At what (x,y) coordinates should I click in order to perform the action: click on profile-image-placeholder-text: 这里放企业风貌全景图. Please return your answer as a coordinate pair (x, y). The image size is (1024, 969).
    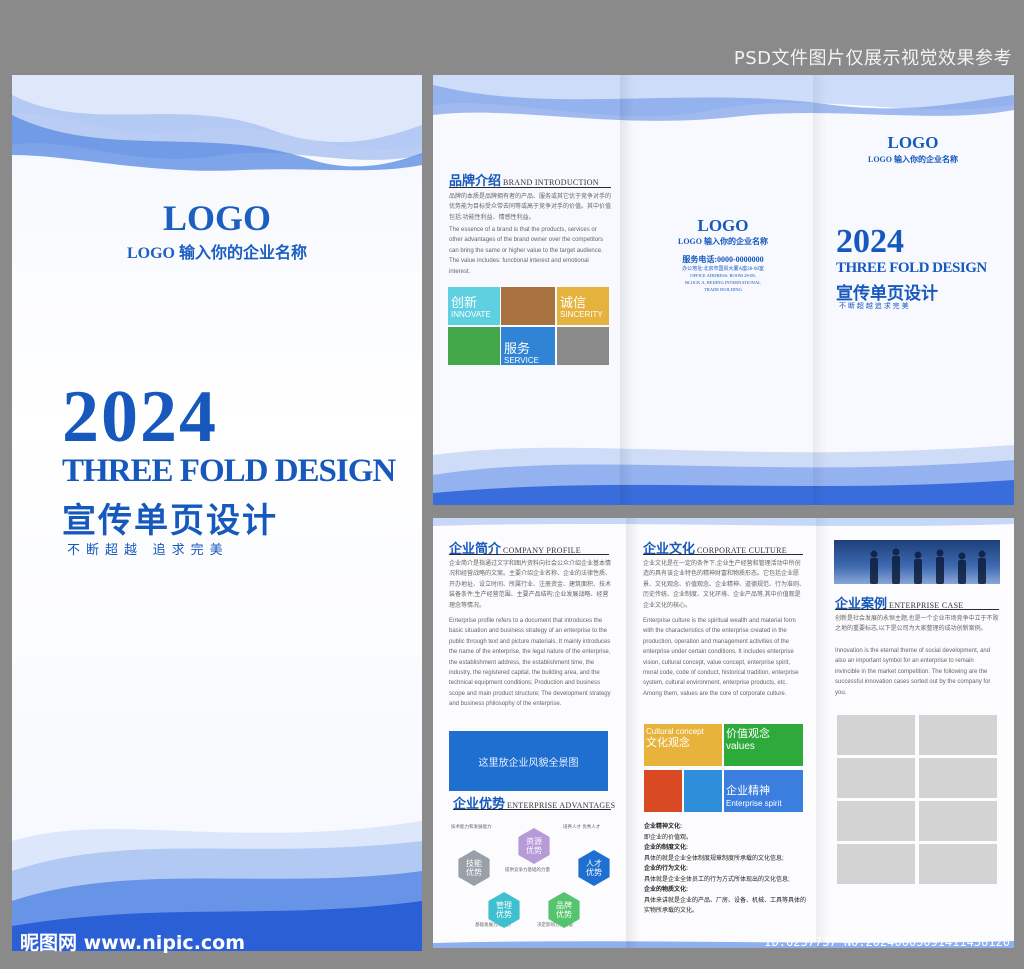
    Looking at the image, I should click on (528, 763).